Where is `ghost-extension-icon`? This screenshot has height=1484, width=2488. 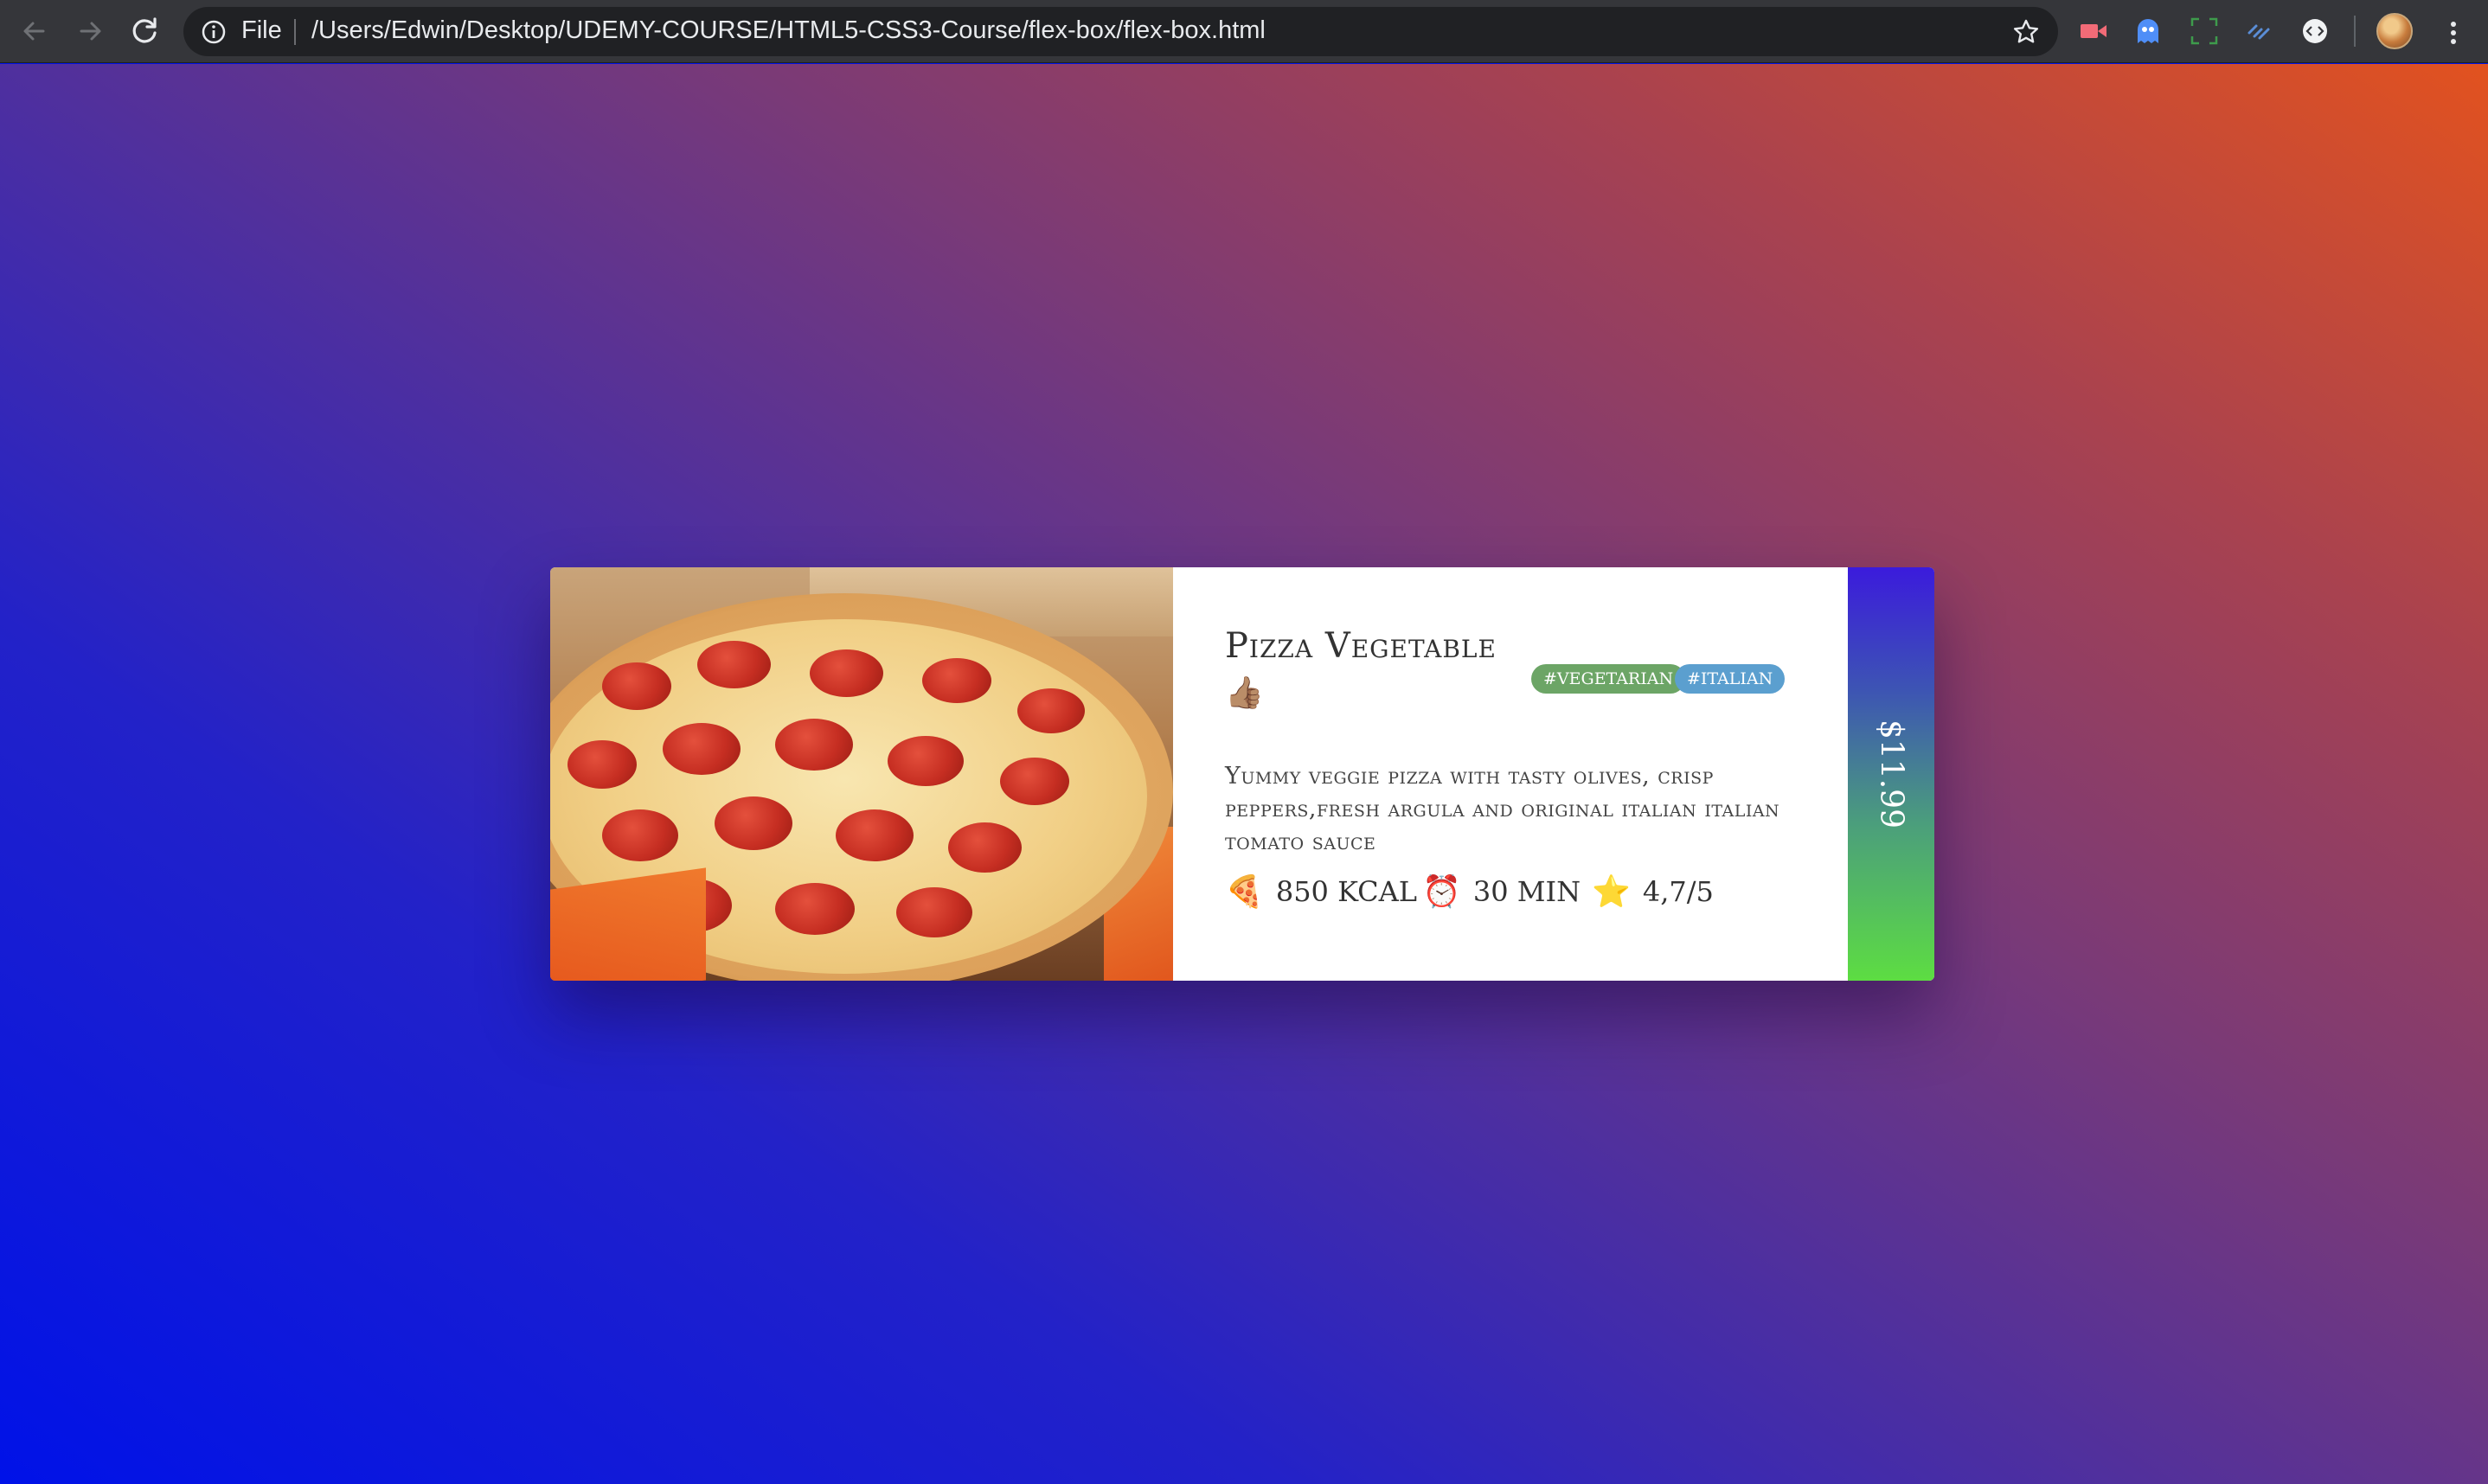
ghost-extension-icon is located at coordinates (2148, 31).